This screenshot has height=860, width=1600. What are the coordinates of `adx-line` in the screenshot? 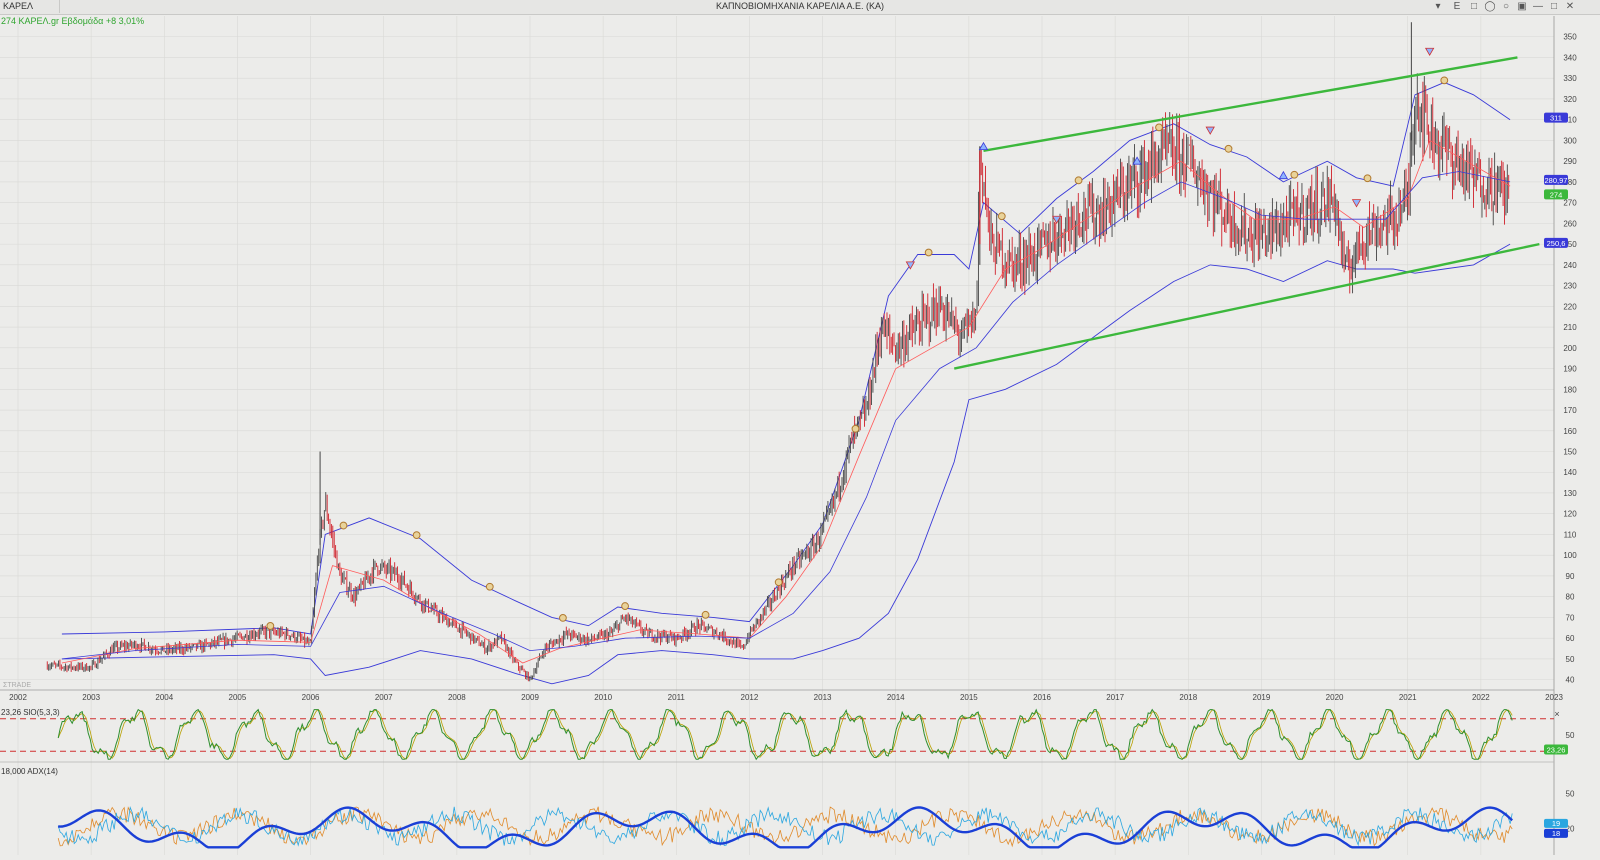 It's located at (786, 827).